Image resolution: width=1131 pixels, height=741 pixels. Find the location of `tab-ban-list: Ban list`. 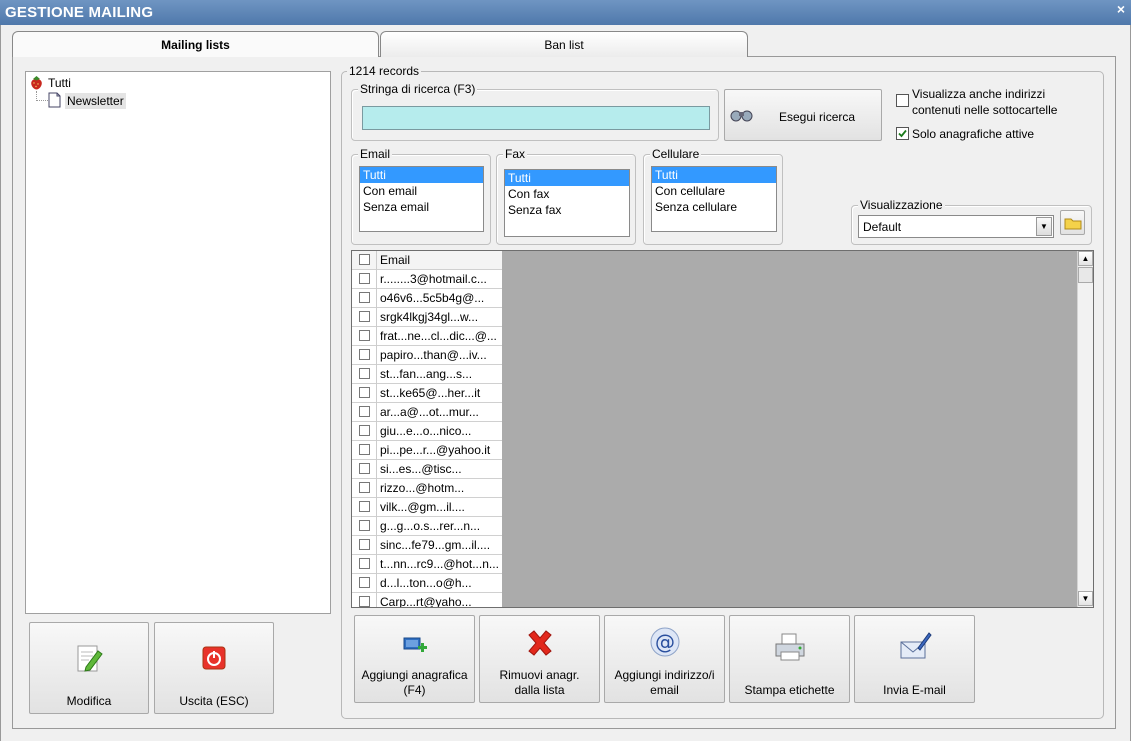

tab-ban-list: Ban list is located at coordinates (564, 44).